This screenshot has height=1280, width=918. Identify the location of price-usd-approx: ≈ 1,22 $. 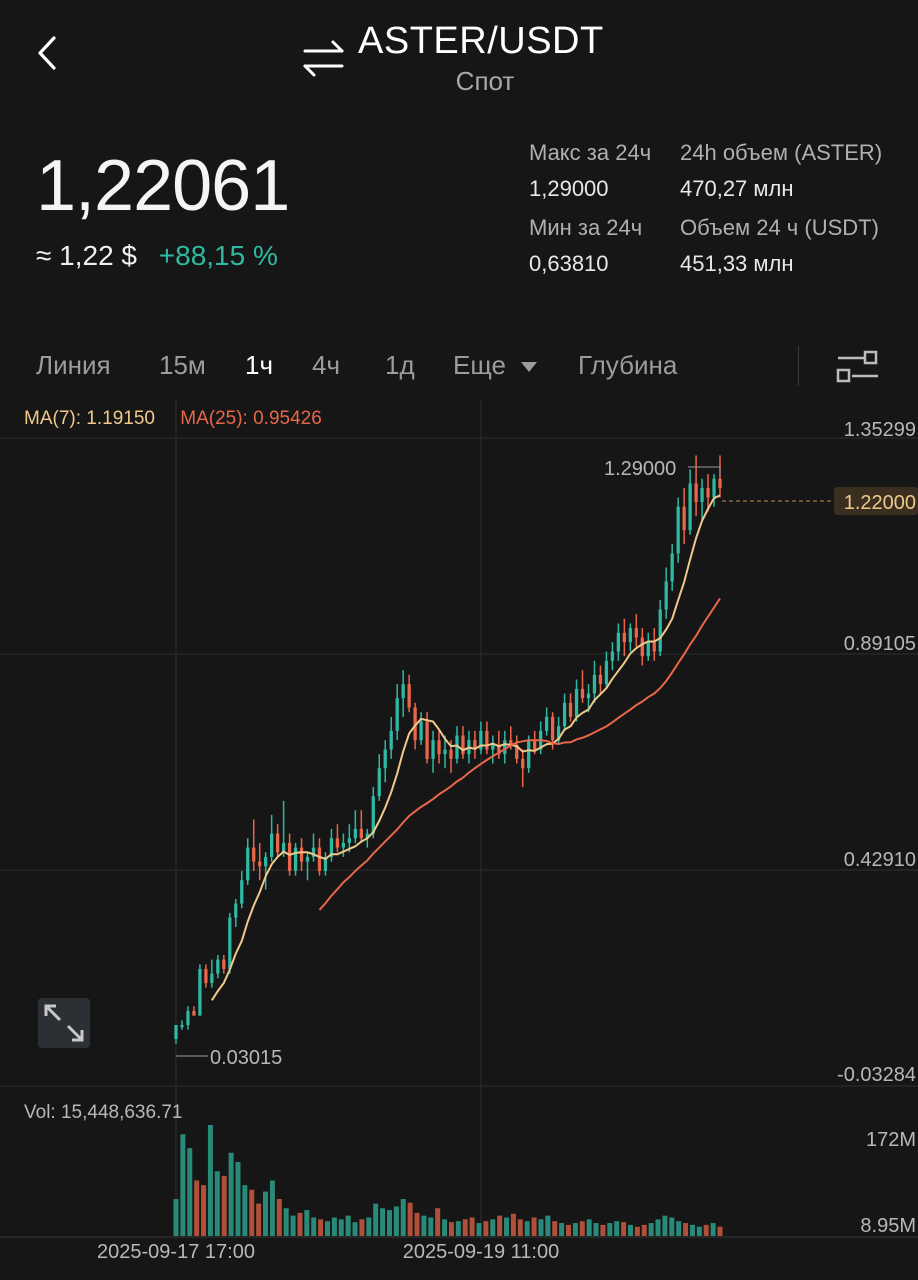
(86, 255).